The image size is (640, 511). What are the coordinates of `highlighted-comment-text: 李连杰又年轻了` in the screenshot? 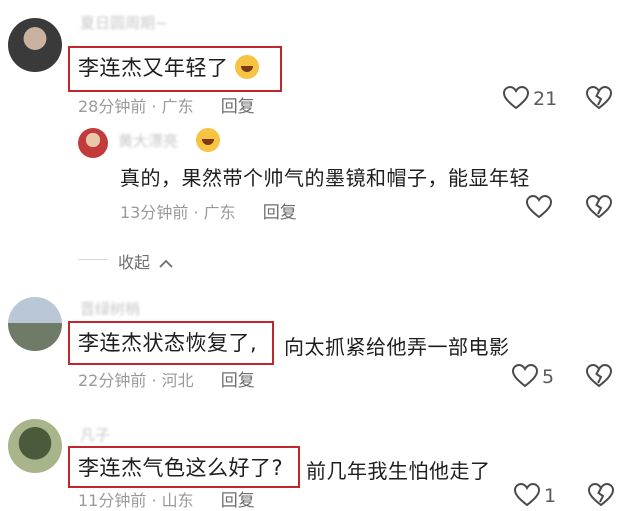 It's located at (175, 69).